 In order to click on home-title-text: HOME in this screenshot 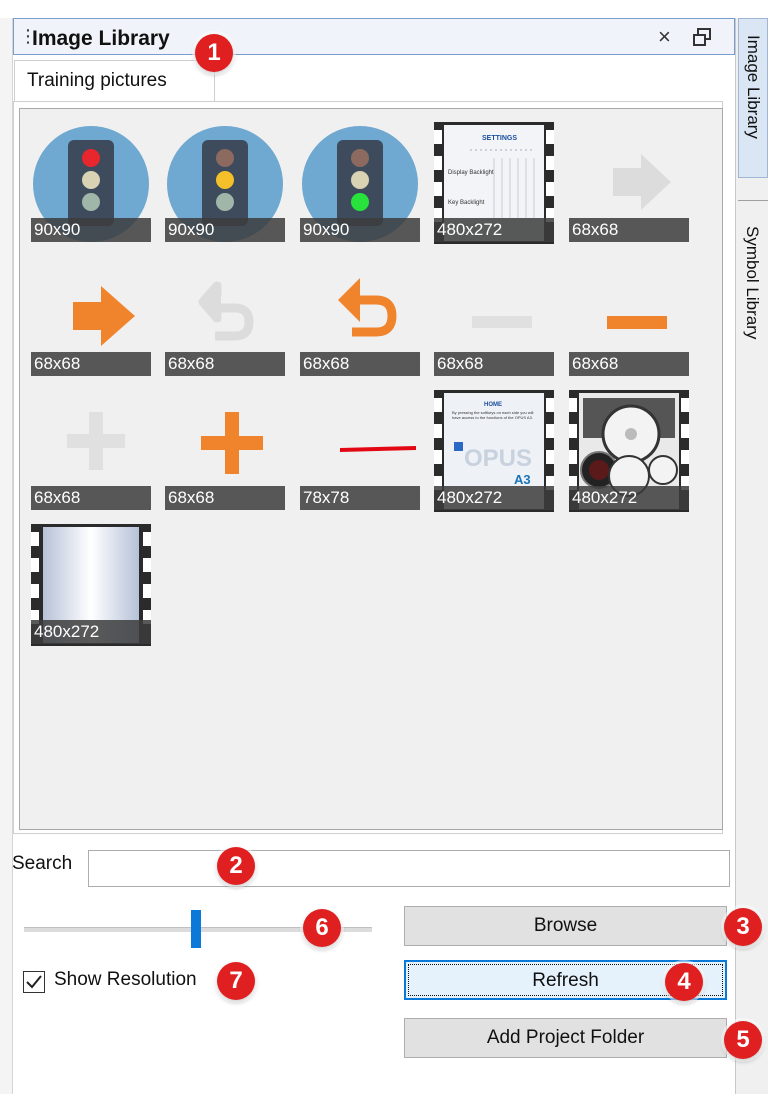, I will do `click(493, 405)`.